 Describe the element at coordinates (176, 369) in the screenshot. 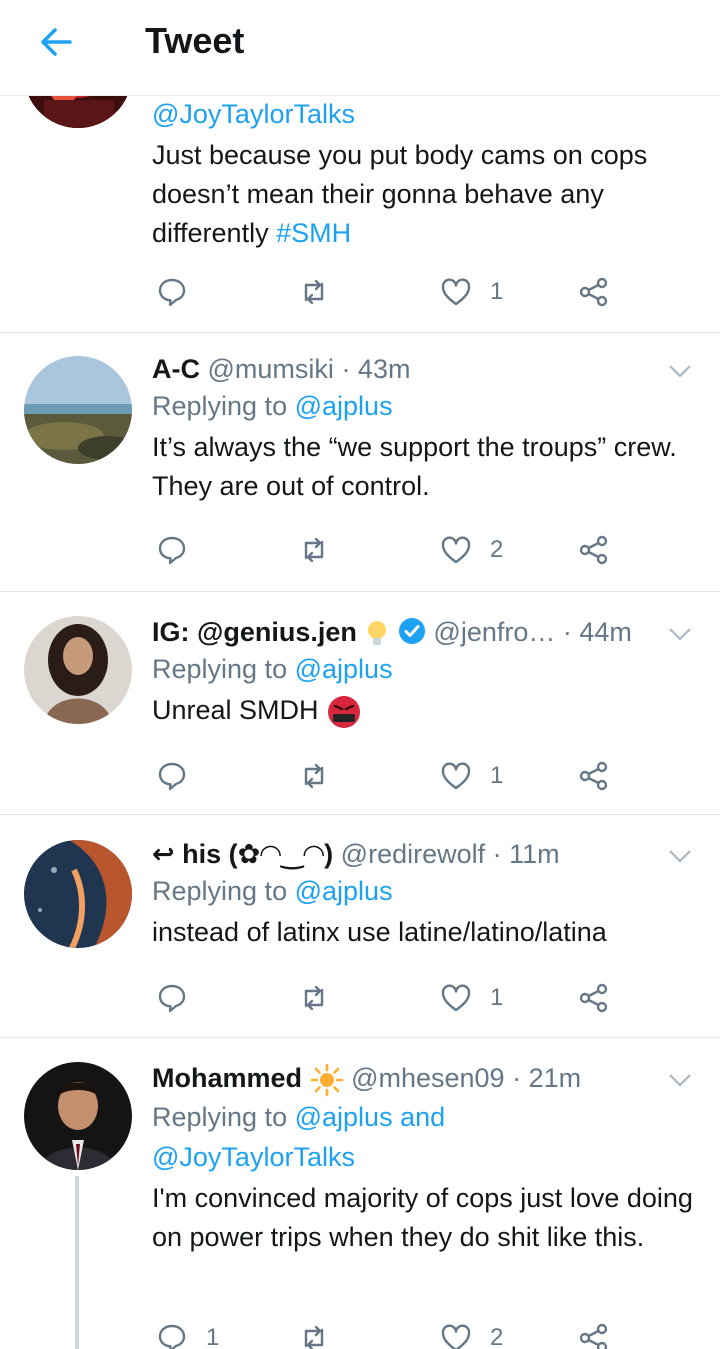

I see `display-name: A-C` at that location.